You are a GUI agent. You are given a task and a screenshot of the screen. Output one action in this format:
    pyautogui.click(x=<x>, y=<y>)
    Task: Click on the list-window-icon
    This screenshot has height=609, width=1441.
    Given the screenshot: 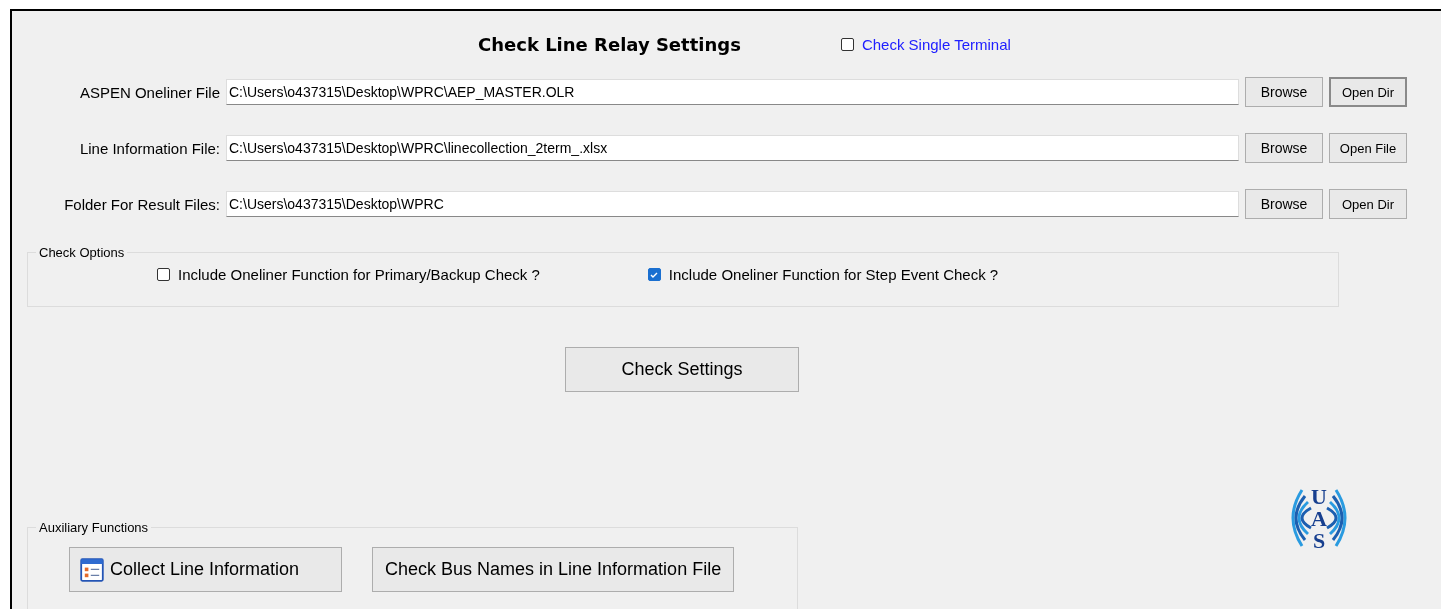 What is the action you would take?
    pyautogui.click(x=92, y=569)
    